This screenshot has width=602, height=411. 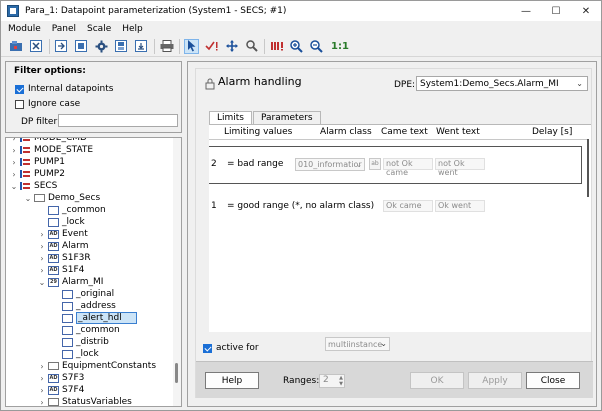 What do you see at coordinates (93, 282) in the screenshot?
I see `tree-item: ⌄ 29 Alarm_MI` at bounding box center [93, 282].